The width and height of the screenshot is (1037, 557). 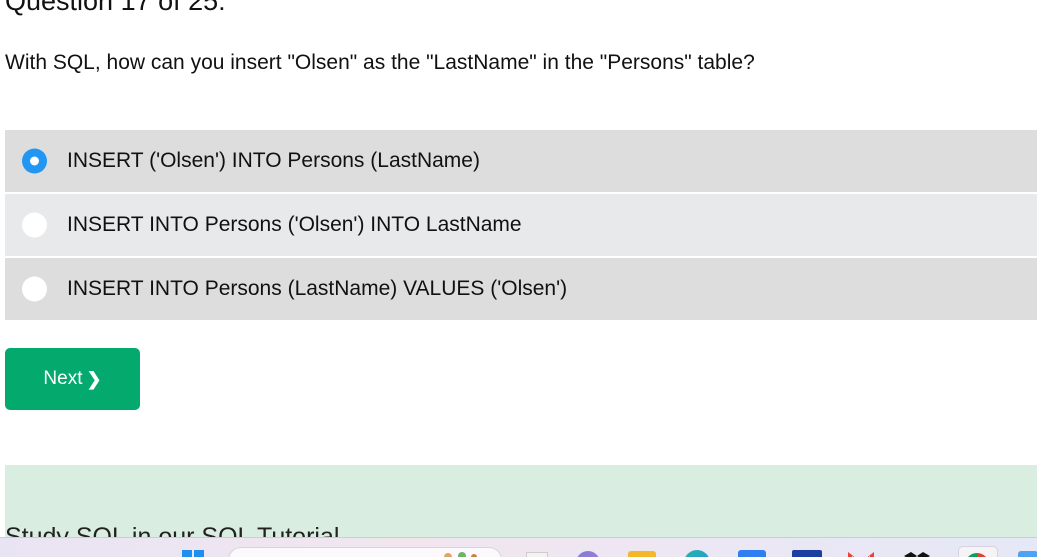 I want to click on store-icon, so click(x=752, y=553).